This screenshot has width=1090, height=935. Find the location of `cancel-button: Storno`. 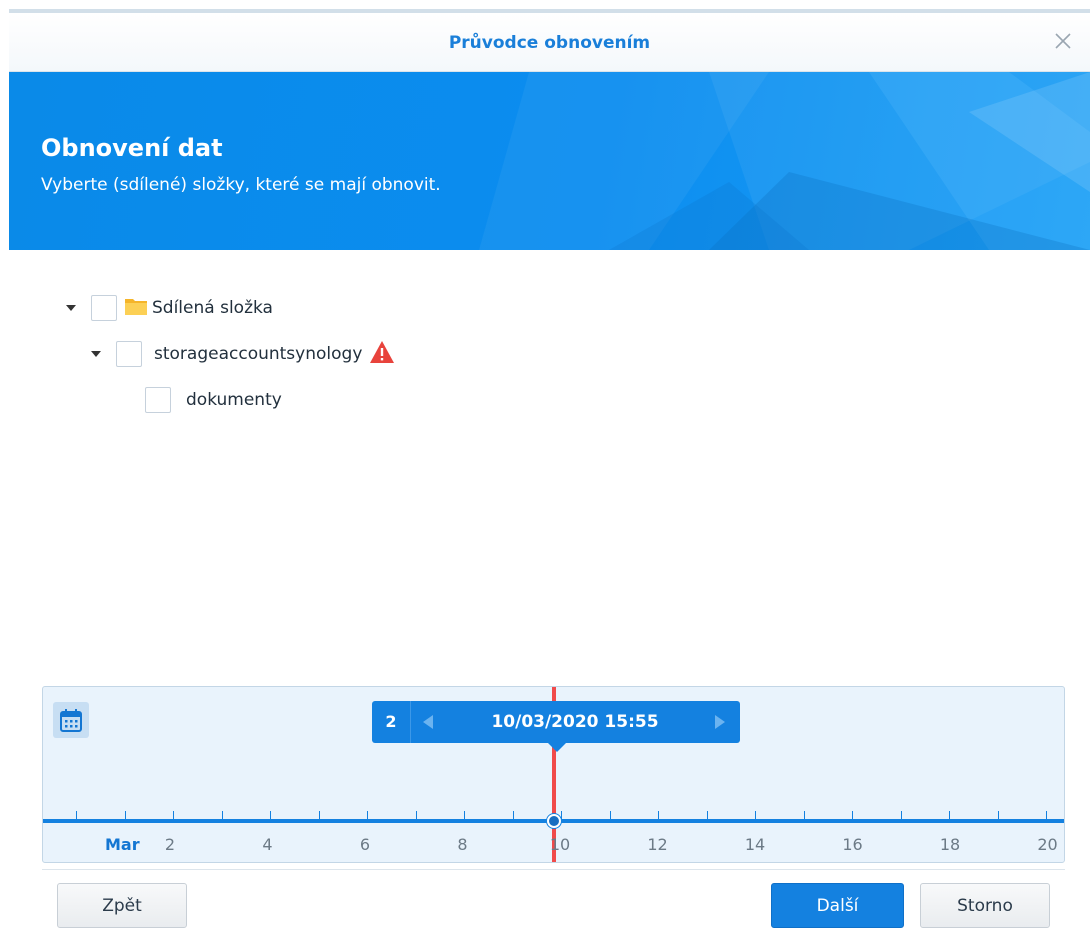

cancel-button: Storno is located at coordinates (985, 905).